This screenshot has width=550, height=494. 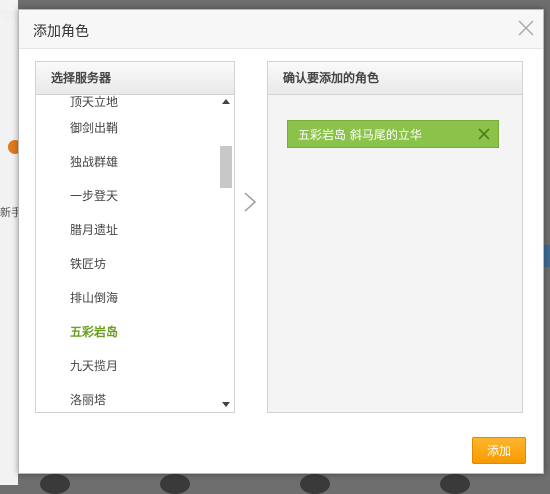 What do you see at coordinates (127, 397) in the screenshot?
I see `server-item: 洛丽塔` at bounding box center [127, 397].